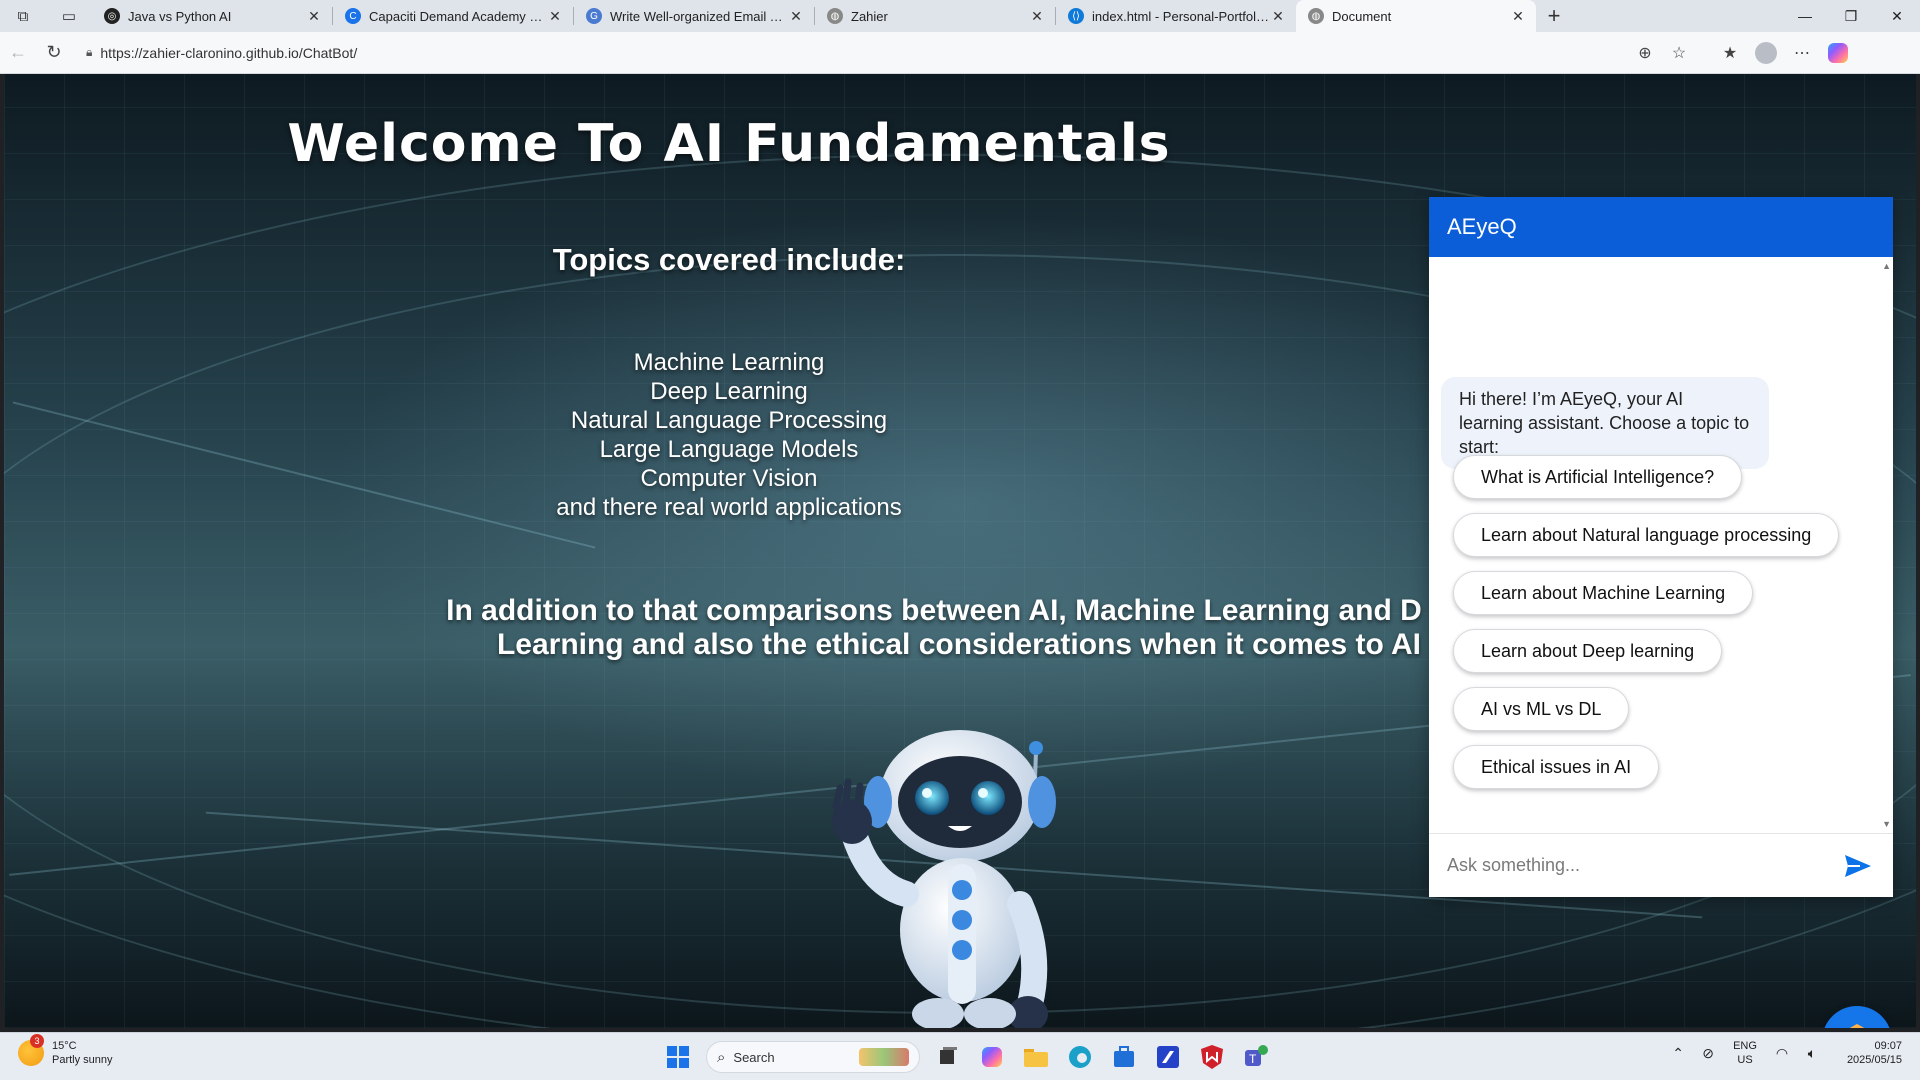 This screenshot has width=1920, height=1080. Describe the element at coordinates (1603, 593) in the screenshot. I see `option-ml-button: Learn about Machine Learning` at that location.